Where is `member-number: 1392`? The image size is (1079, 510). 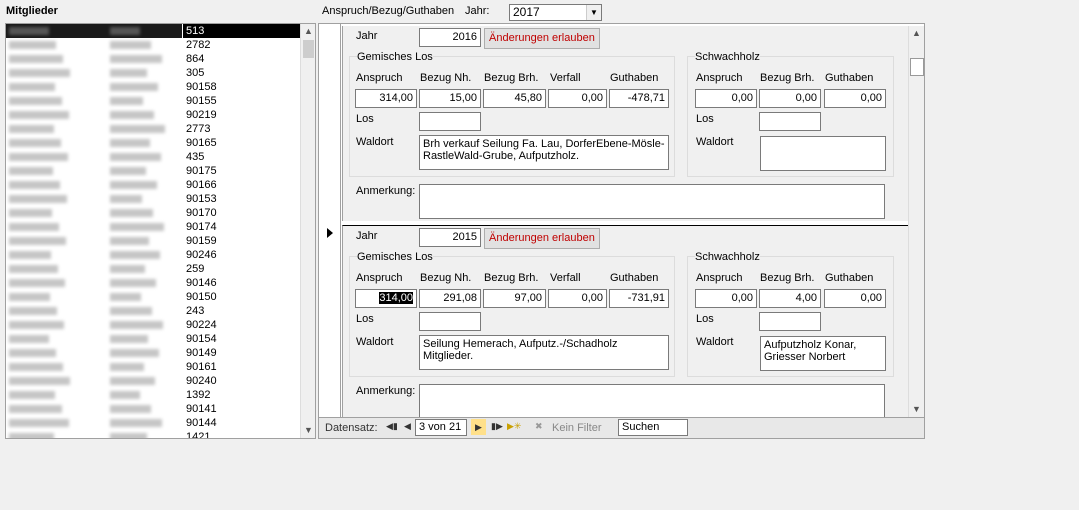 member-number: 1392 is located at coordinates (242, 395).